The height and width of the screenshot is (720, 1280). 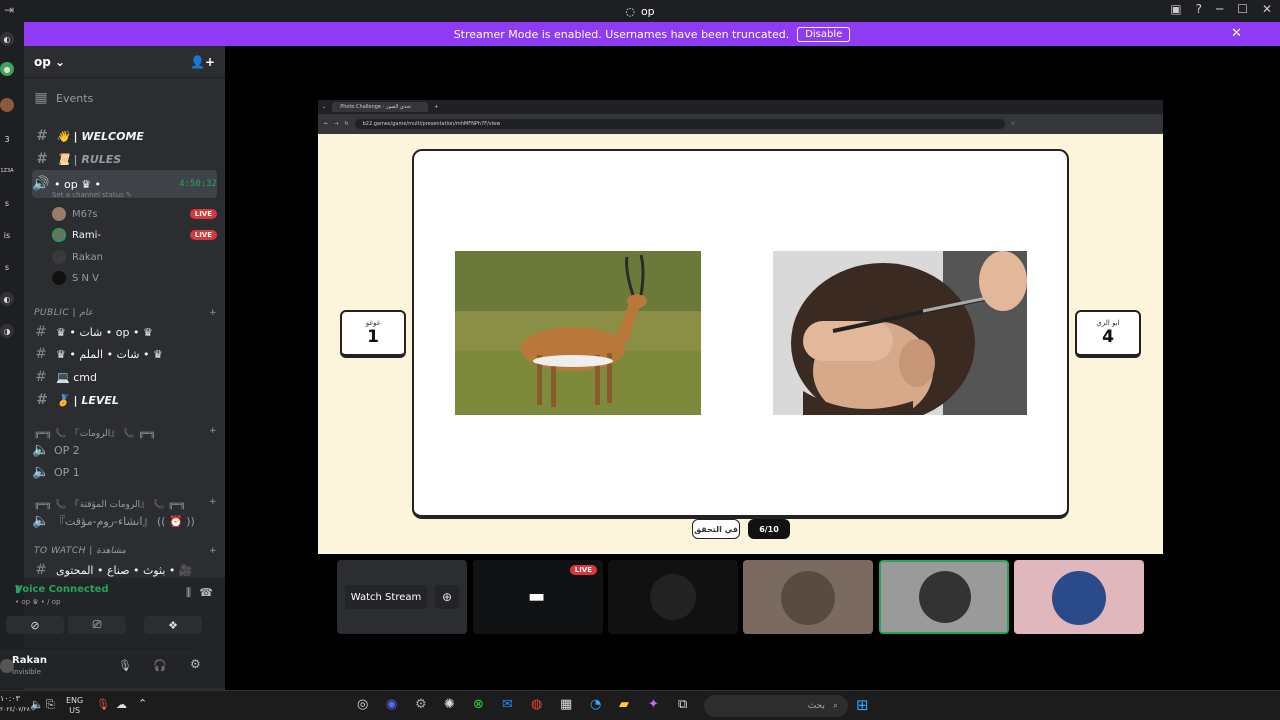 I want to click on server-icon: ◐, so click(x=7, y=299).